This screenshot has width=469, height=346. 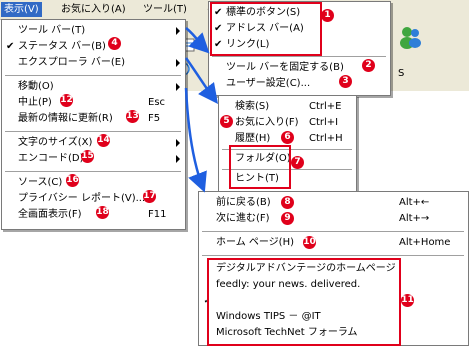 I want to click on badge-15: 15, so click(x=87, y=156).